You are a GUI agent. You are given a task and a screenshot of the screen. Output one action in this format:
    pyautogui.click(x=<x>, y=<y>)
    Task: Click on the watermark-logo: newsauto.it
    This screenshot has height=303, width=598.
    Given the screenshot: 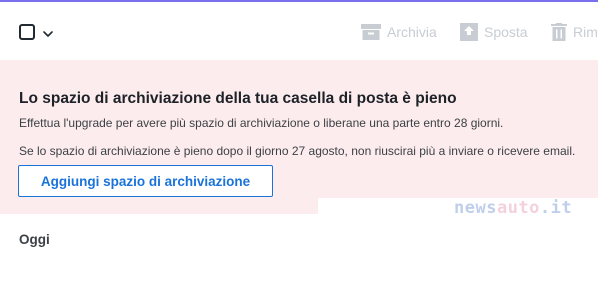 What is the action you would take?
    pyautogui.click(x=513, y=208)
    